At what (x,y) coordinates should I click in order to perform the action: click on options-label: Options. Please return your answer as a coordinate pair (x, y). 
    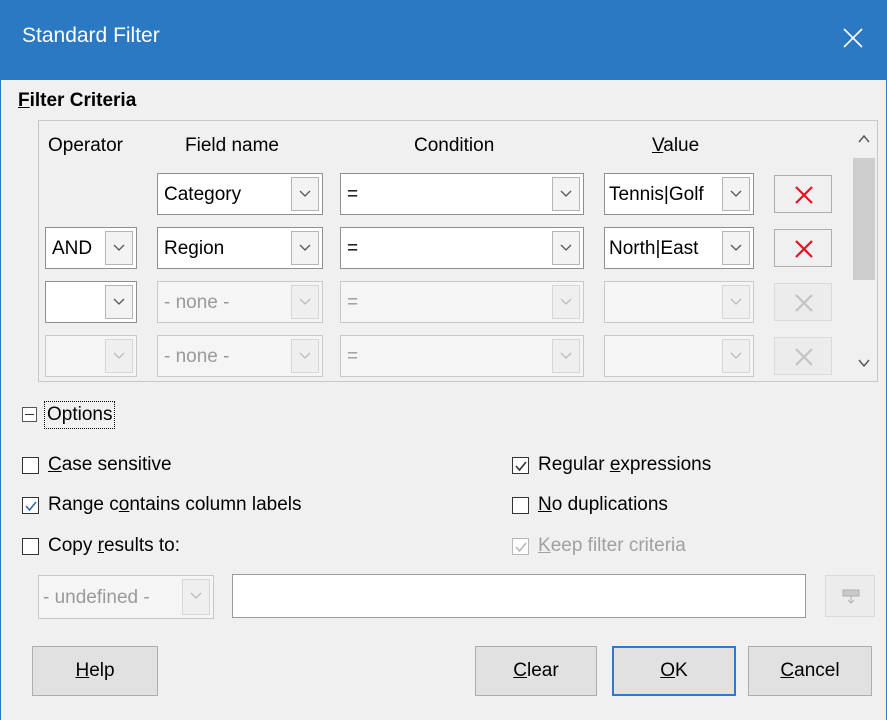
    Looking at the image, I should click on (80, 415).